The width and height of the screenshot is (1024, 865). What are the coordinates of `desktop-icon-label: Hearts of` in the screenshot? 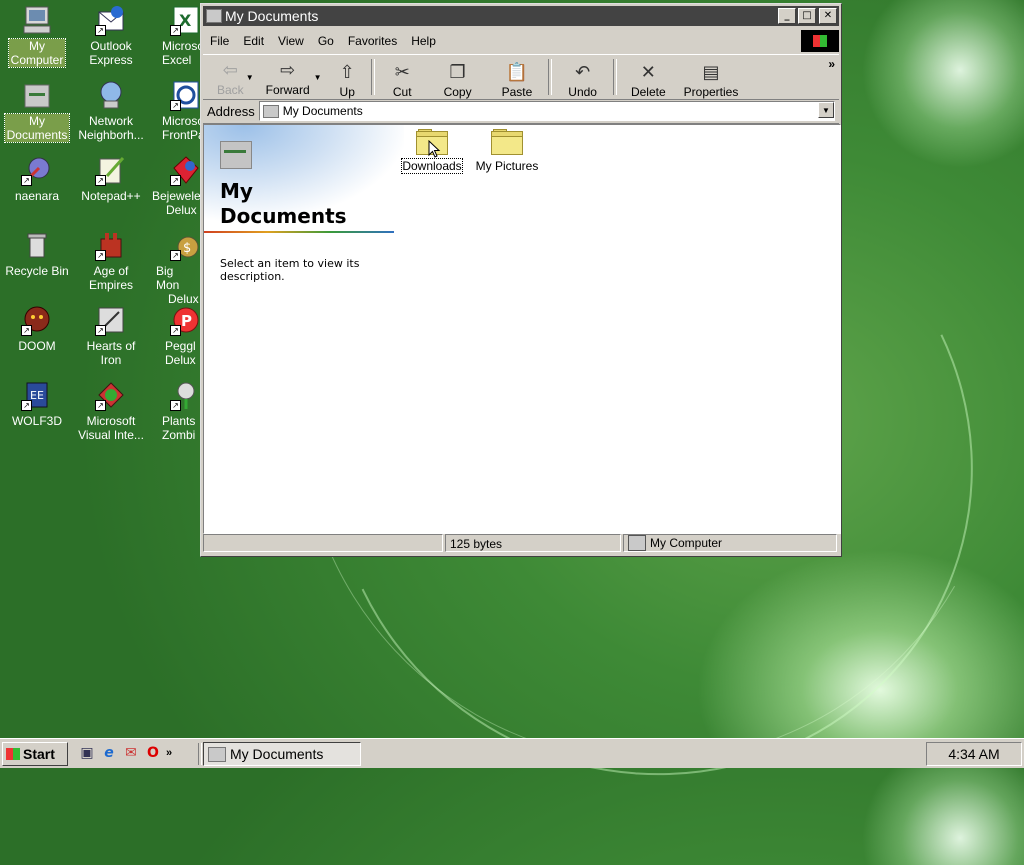 It's located at (111, 346).